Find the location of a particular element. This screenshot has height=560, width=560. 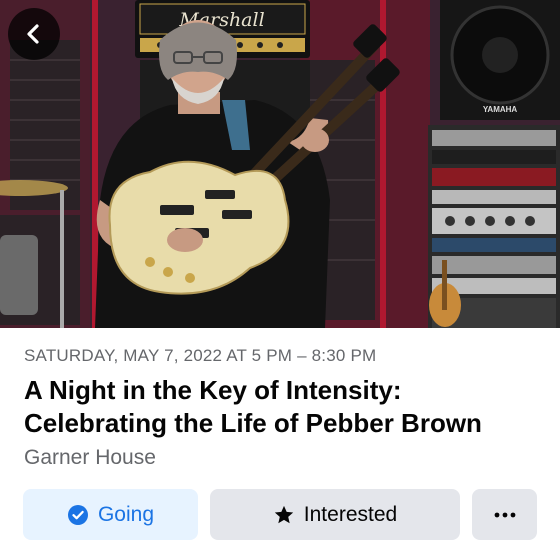

check-circle-icon is located at coordinates (78, 515).